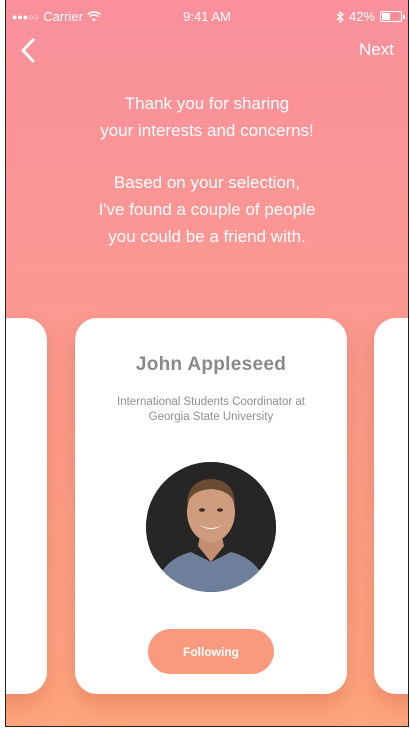 This screenshot has width=410, height=729. I want to click on battery-percent: 42%, so click(361, 16).